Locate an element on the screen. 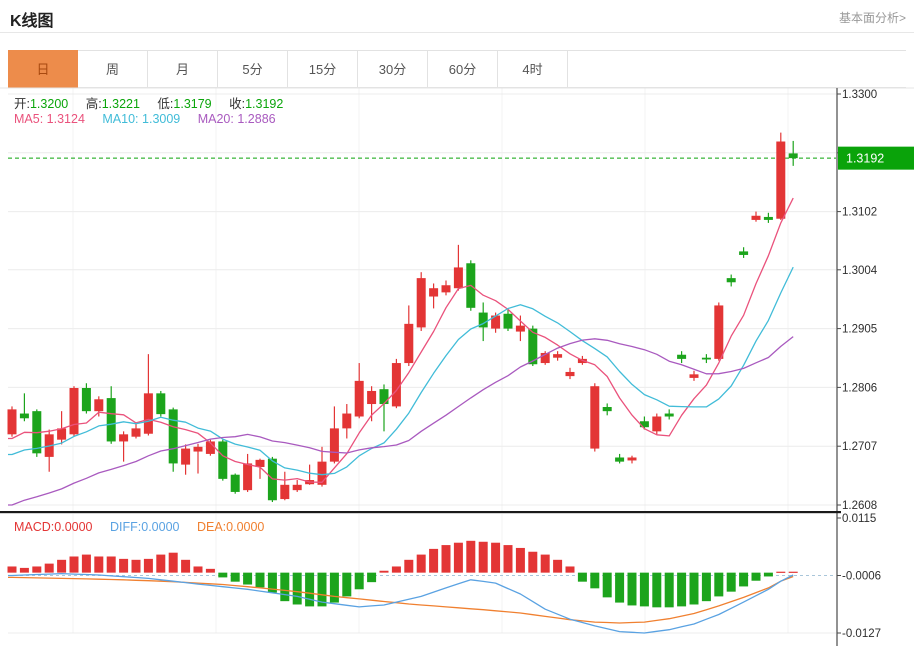  diff-value: DIFF:0.0000 is located at coordinates (145, 527).